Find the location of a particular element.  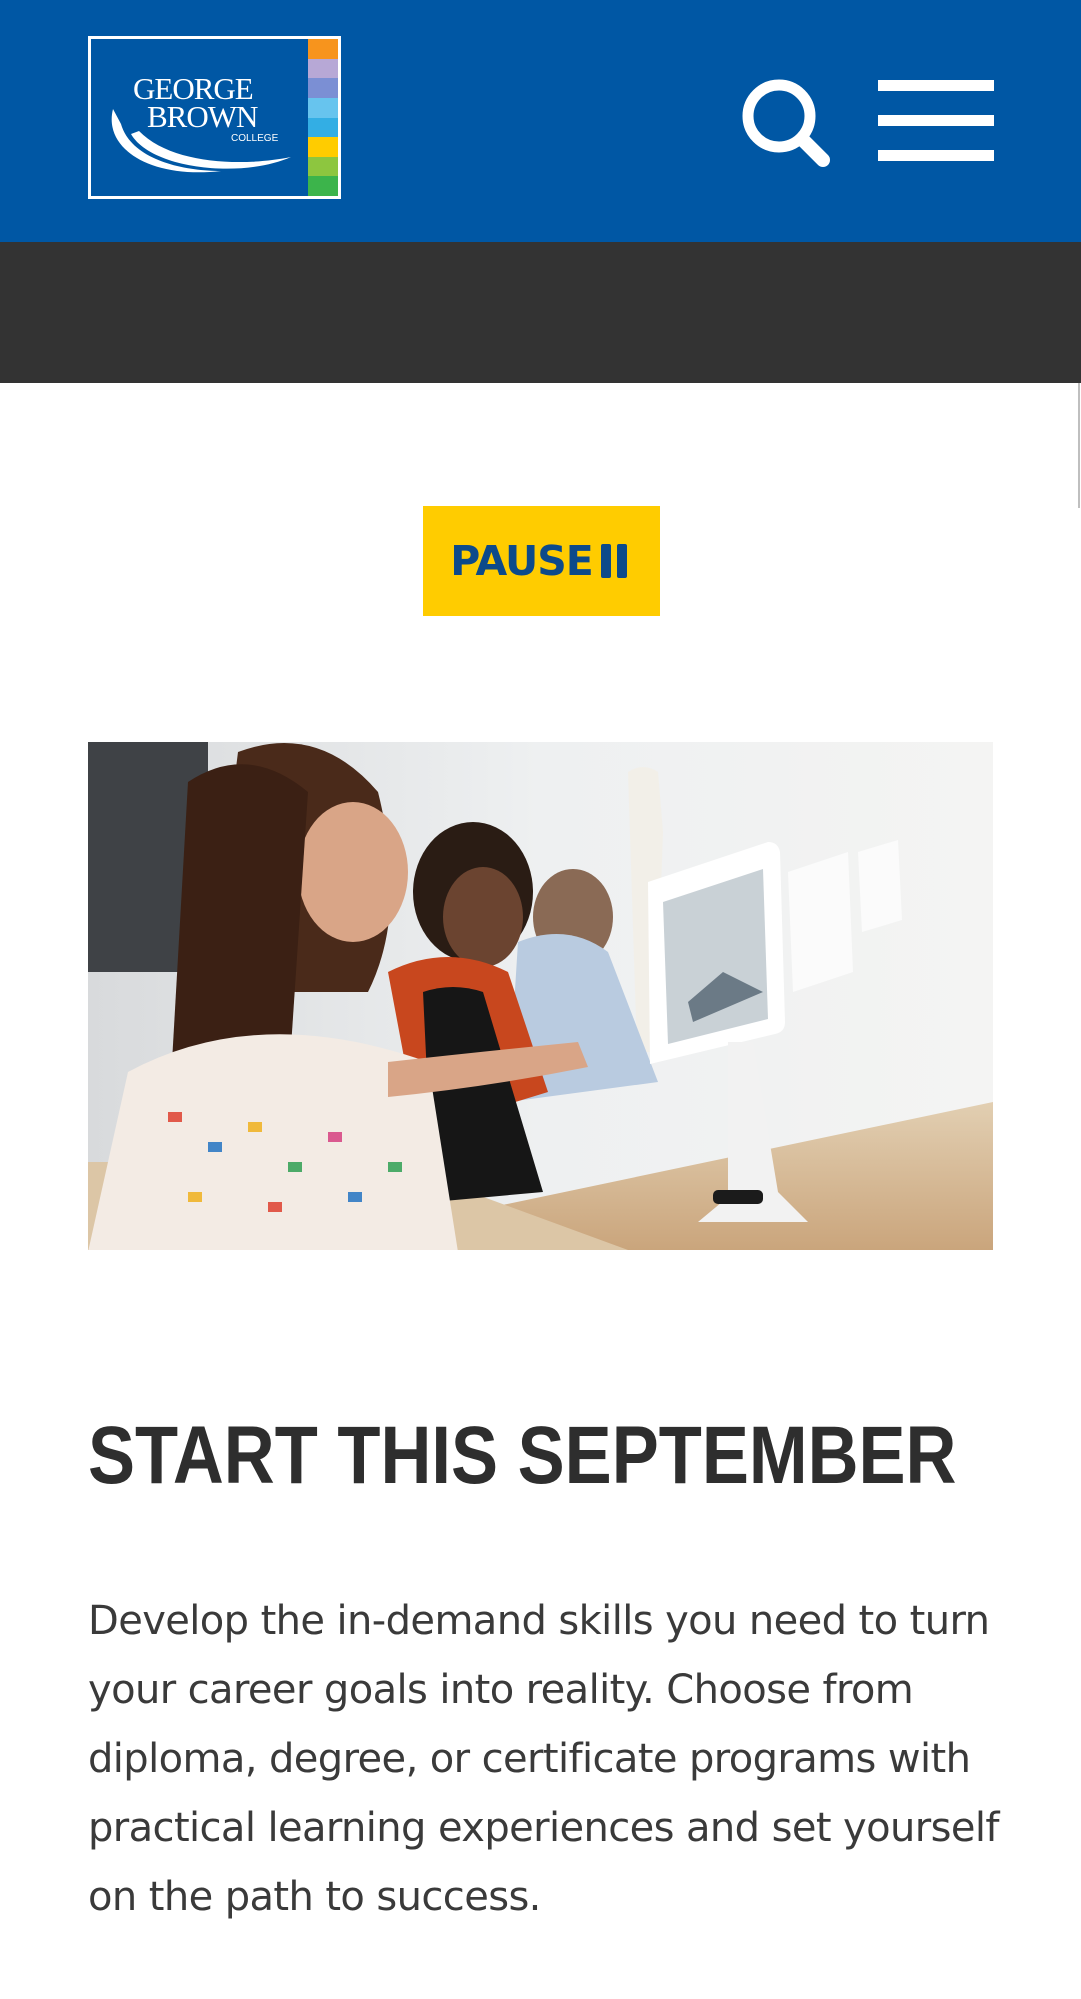

logo-mark: GEORGE BROWN COLLEGE is located at coordinates (201, 122).